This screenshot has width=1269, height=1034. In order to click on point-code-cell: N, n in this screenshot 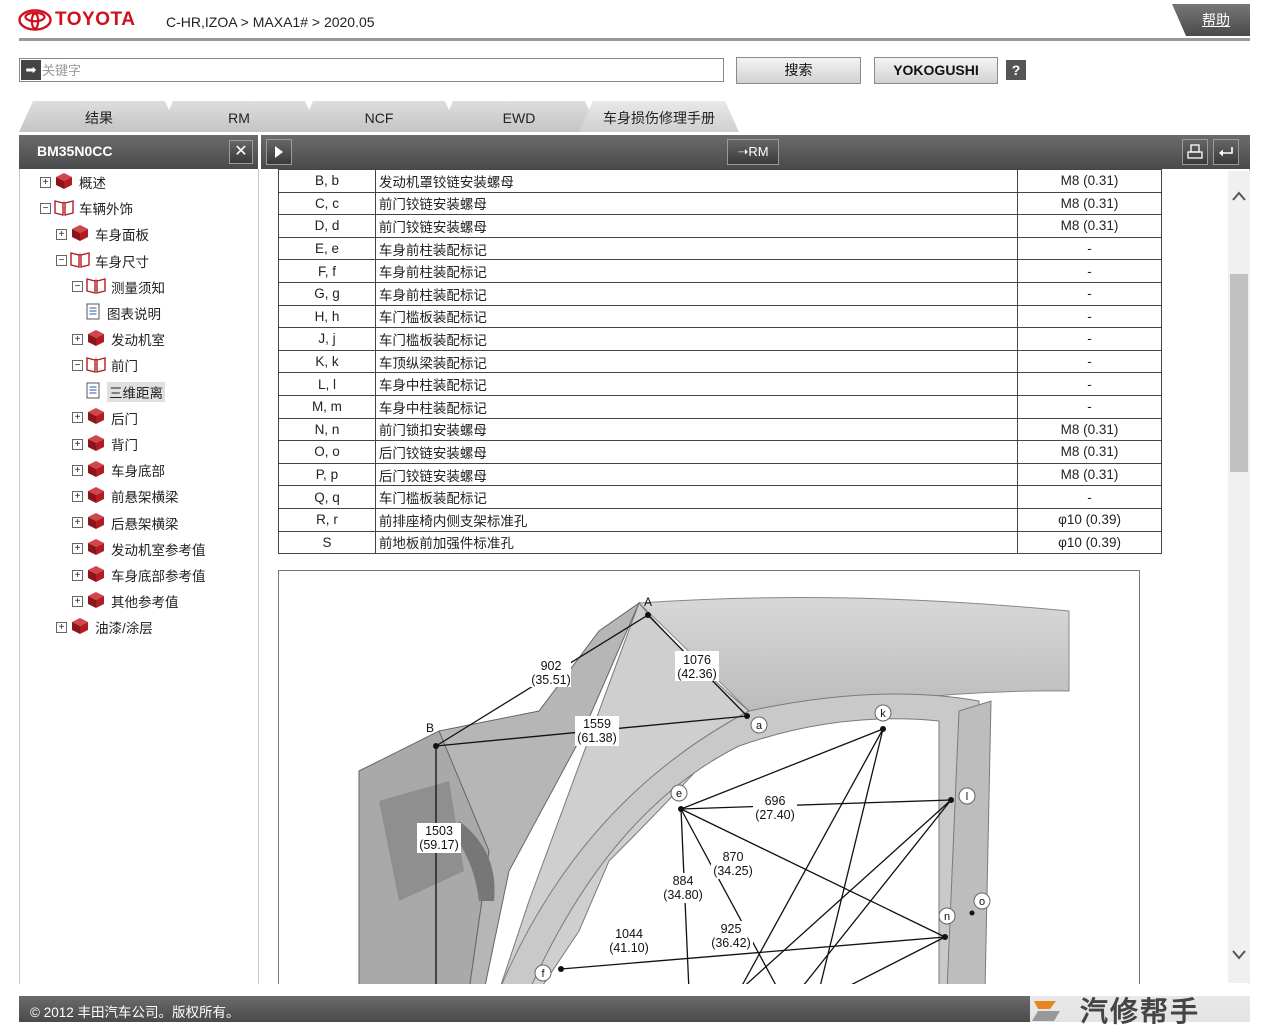, I will do `click(327, 429)`.